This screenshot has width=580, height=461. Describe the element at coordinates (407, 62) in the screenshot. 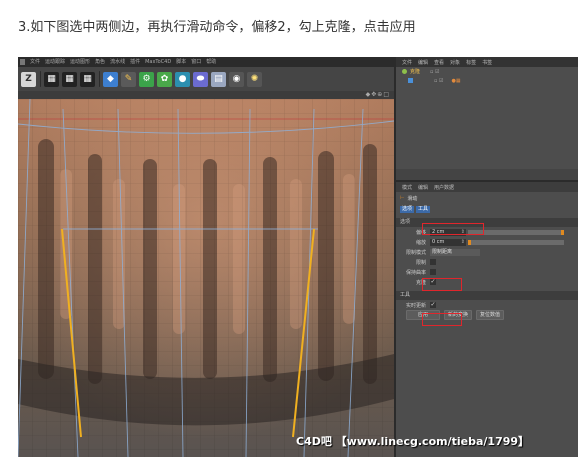

I see `om-menu-file: 文件` at that location.